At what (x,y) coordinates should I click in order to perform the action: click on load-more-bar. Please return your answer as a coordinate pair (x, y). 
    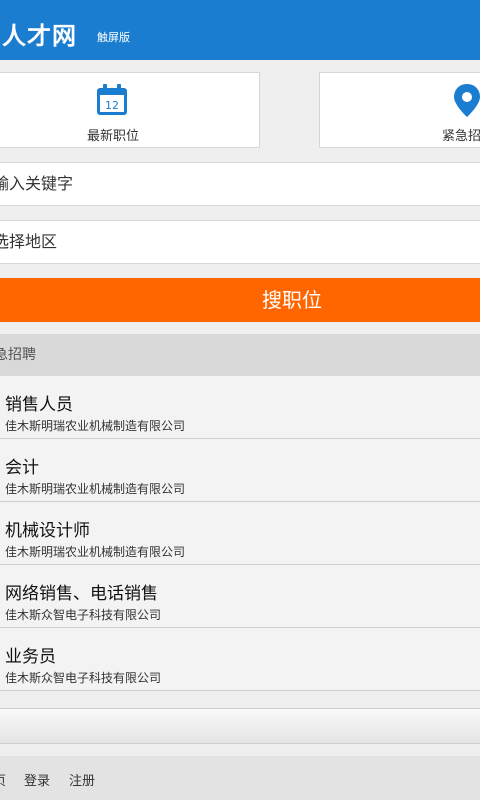
    Looking at the image, I should click on (240, 726).